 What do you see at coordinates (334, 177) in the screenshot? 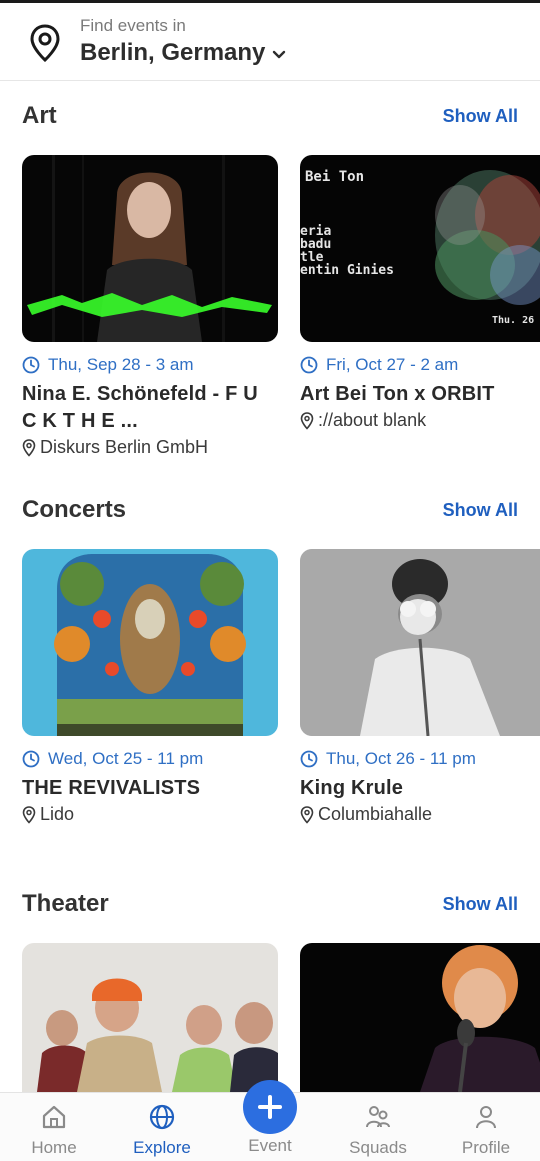
I see `poster-text: Bei Ton` at bounding box center [334, 177].